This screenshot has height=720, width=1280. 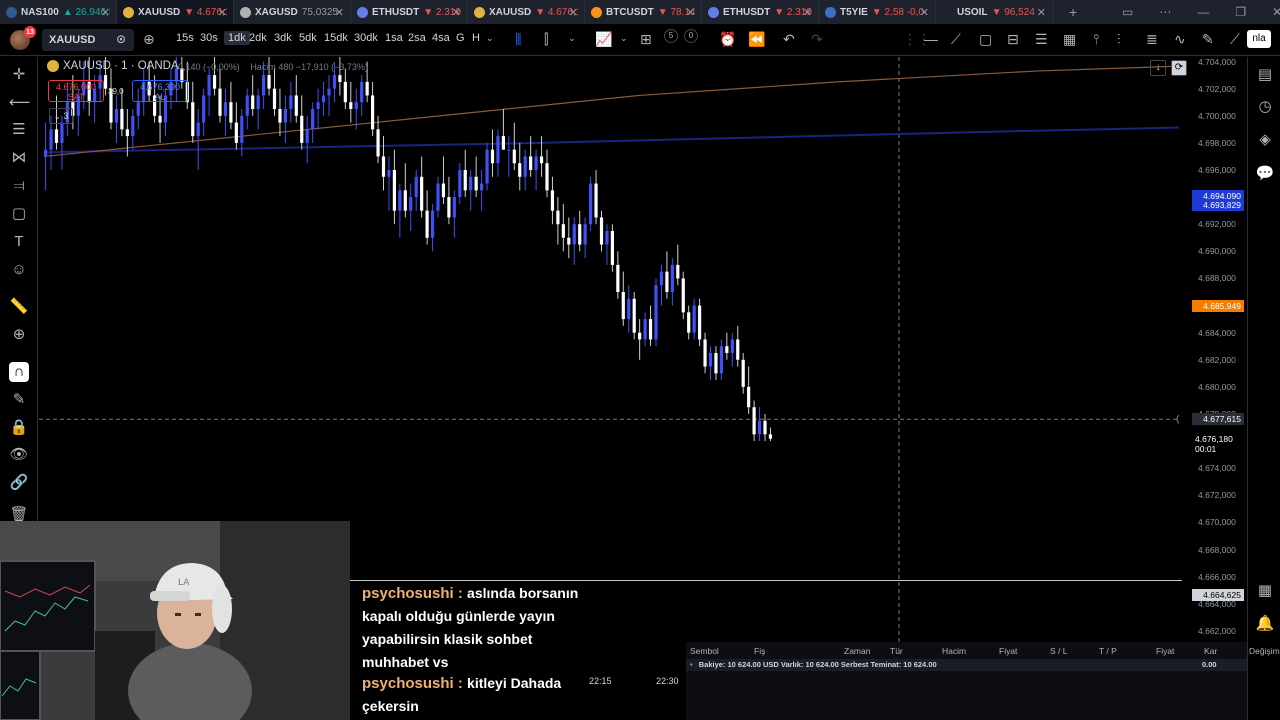 What do you see at coordinates (149, 39) in the screenshot?
I see `add-symbol-icon: ⊕` at bounding box center [149, 39].